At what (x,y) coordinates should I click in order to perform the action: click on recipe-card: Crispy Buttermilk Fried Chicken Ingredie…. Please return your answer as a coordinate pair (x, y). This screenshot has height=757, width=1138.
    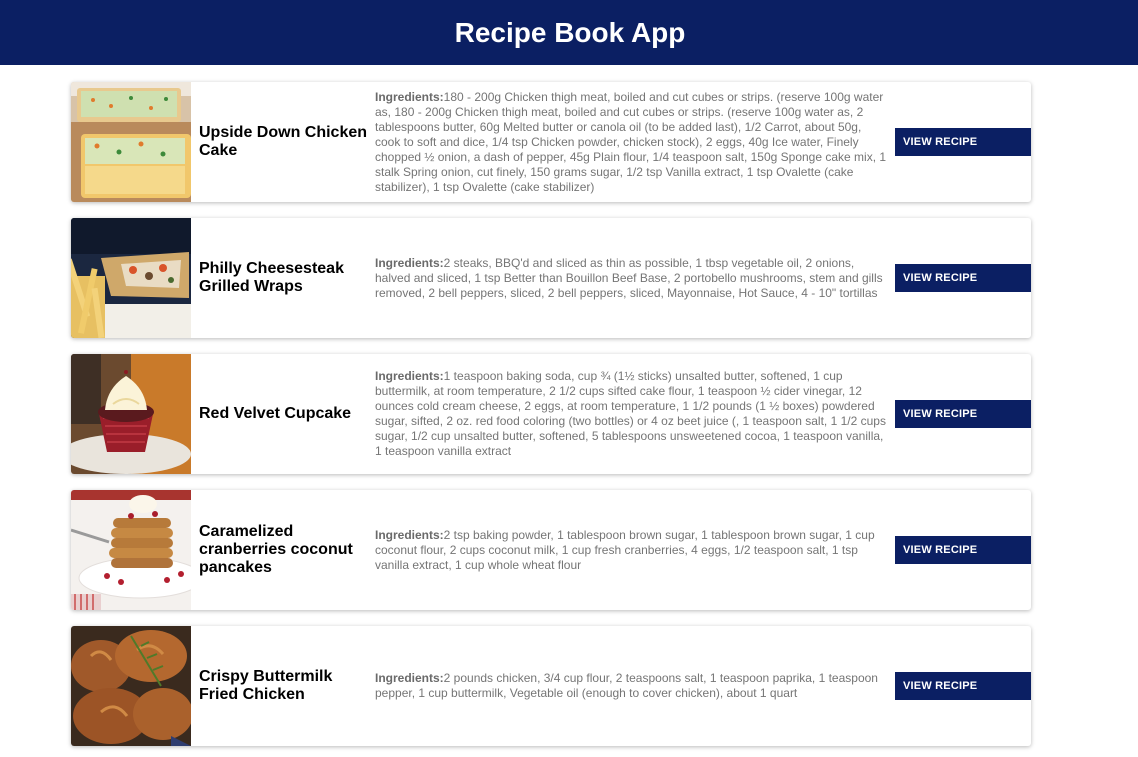
    Looking at the image, I should click on (551, 686).